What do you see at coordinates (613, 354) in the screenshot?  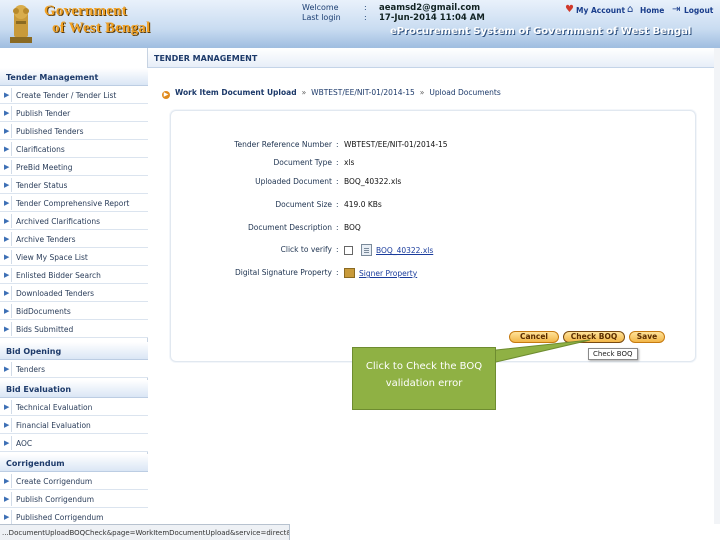 I see `check-boq-tooltip: Check BOQ` at bounding box center [613, 354].